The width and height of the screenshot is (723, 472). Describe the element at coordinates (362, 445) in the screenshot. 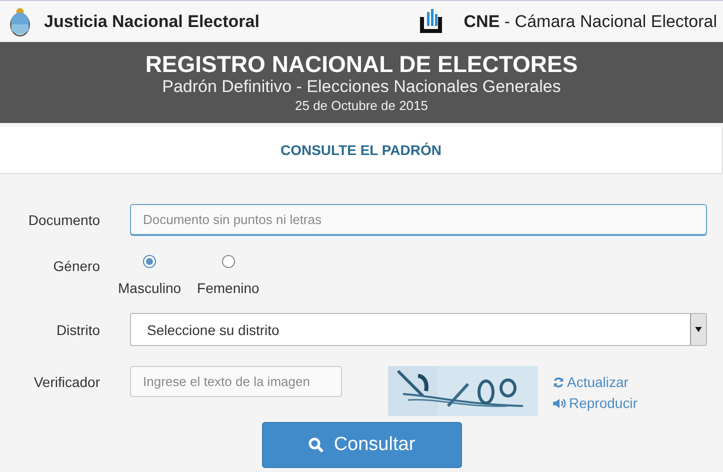

I see `search-button: Consultar` at that location.